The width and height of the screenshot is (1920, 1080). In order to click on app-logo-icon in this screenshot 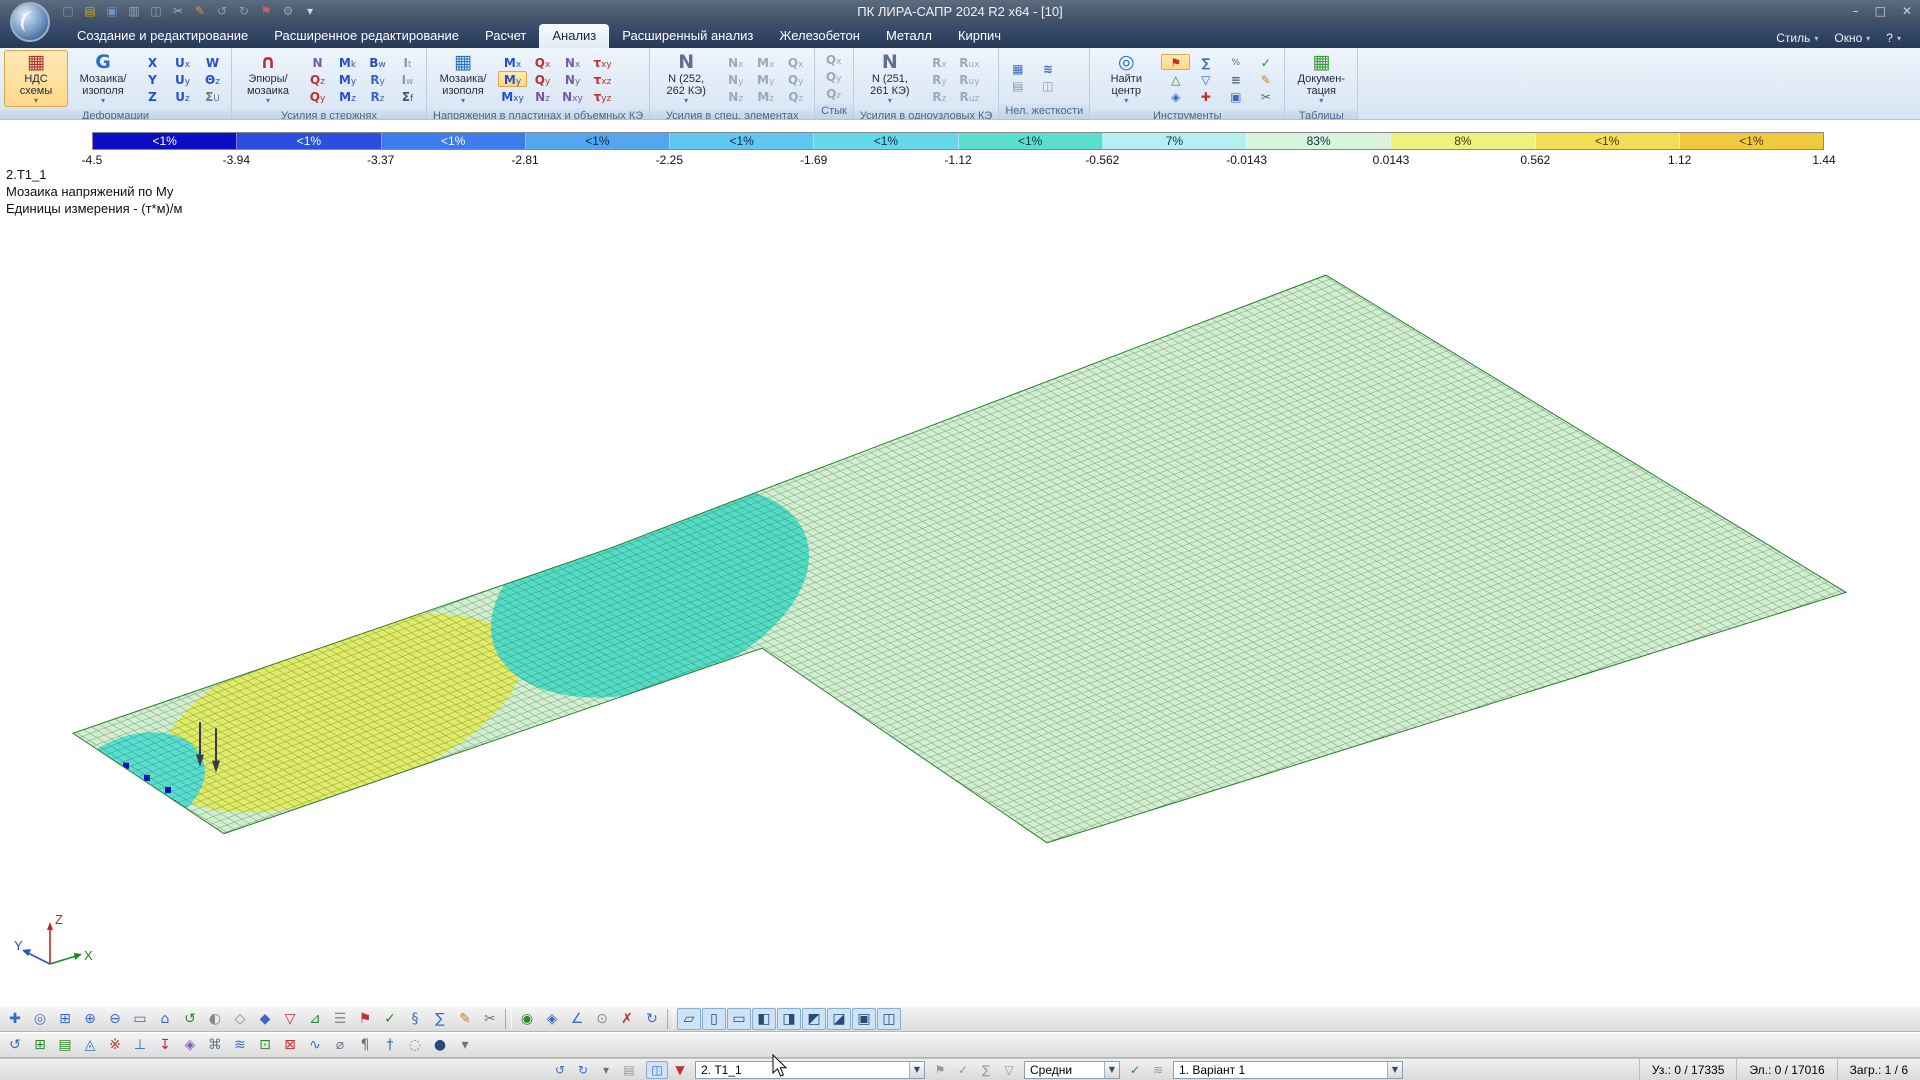, I will do `click(30, 22)`.